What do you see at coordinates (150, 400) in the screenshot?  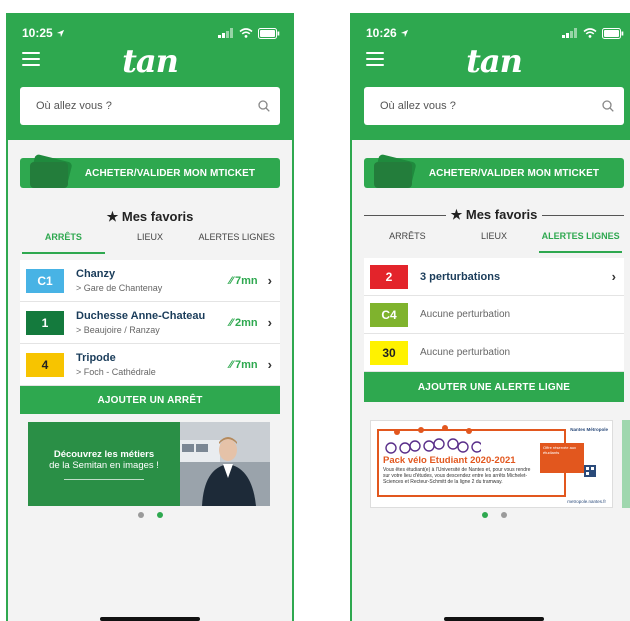 I see `add-stop-button: AJOUTER UN ARRÊT` at bounding box center [150, 400].